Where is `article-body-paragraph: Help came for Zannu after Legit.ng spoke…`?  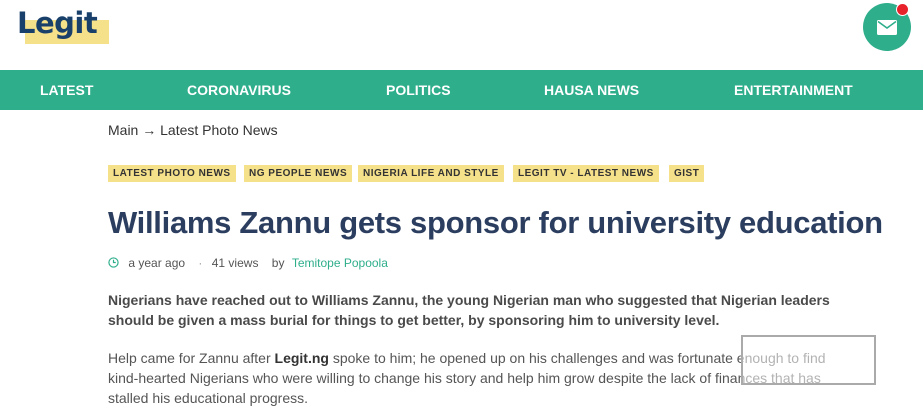 article-body-paragraph: Help came for Zannu after Legit.ng spoke… is located at coordinates (468, 378).